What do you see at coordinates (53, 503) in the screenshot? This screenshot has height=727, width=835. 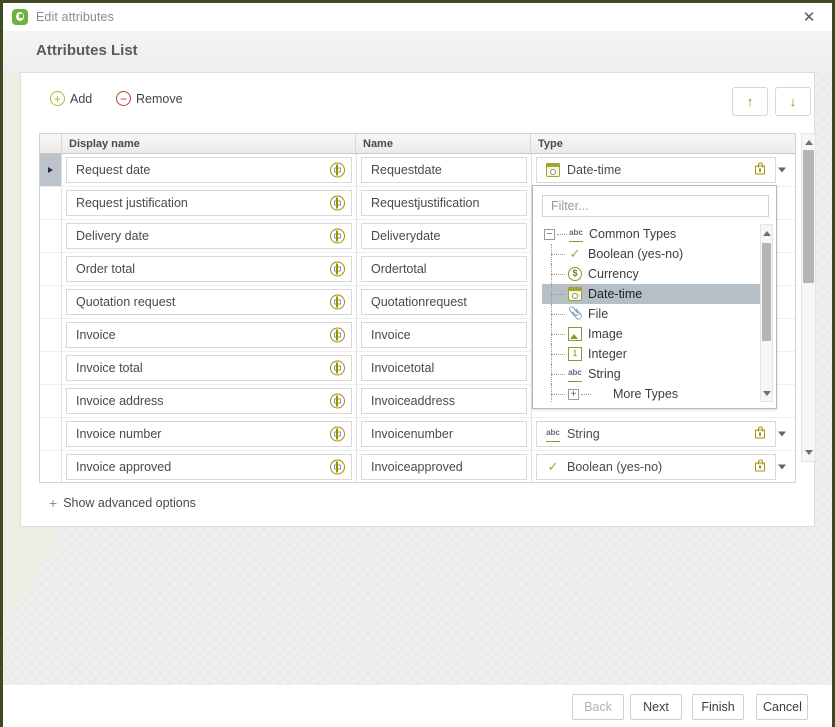 I see `plus-icon: +` at bounding box center [53, 503].